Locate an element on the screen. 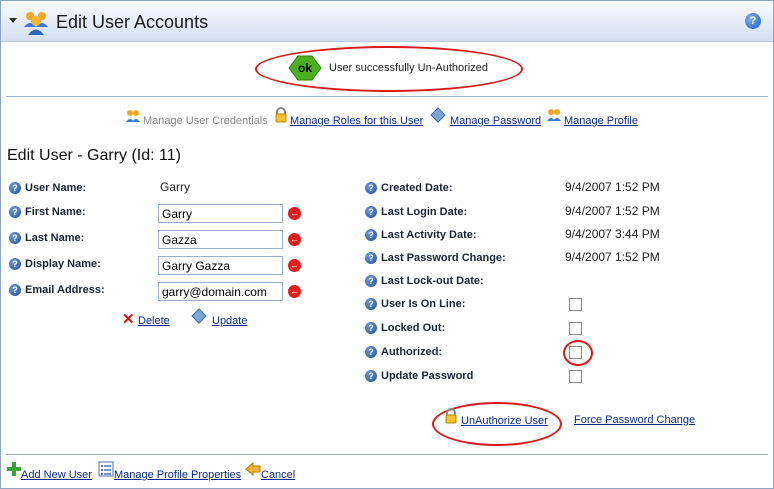 This screenshot has height=489, width=774. manage-password-link: Manage Password is located at coordinates (495, 121).